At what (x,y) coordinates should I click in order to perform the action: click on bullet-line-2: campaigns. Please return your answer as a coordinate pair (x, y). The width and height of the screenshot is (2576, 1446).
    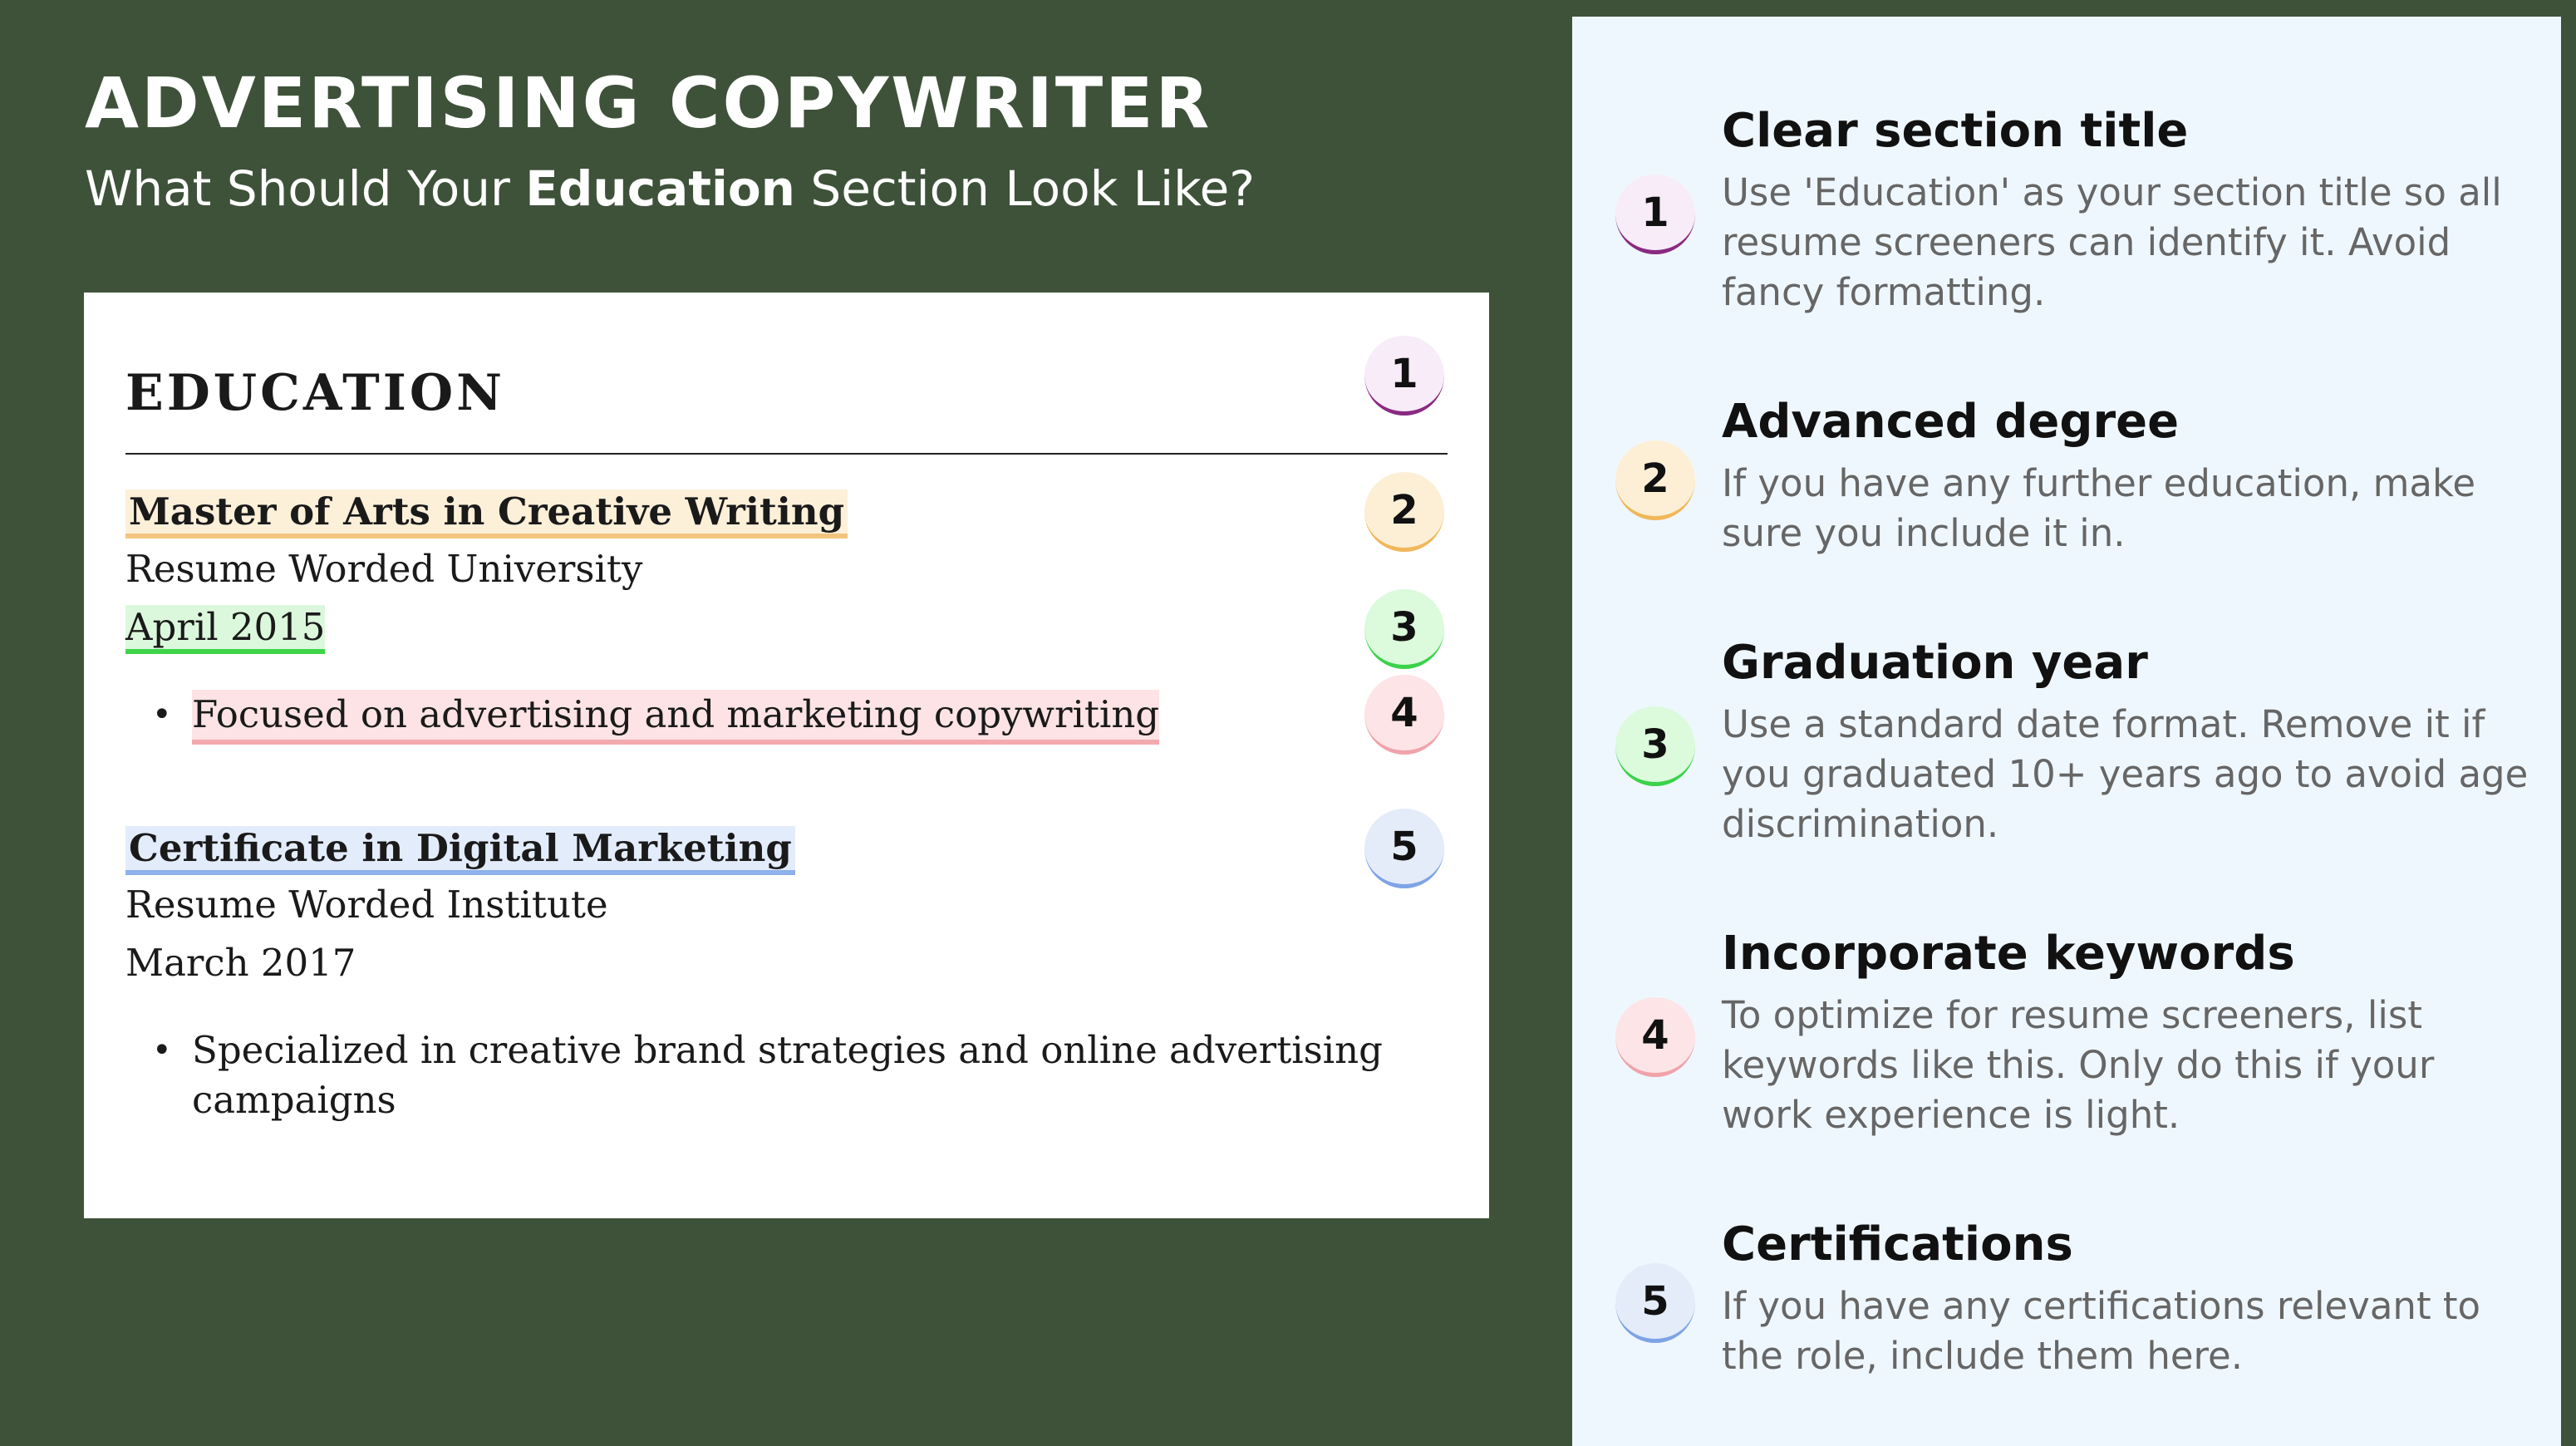
    Looking at the image, I should click on (294, 1100).